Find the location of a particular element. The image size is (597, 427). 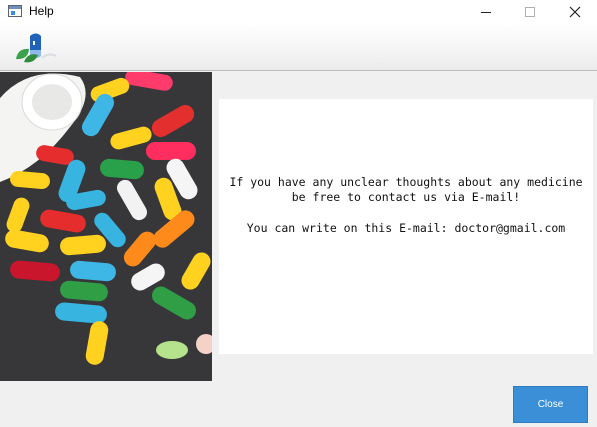

maximize-button is located at coordinates (530, 12).